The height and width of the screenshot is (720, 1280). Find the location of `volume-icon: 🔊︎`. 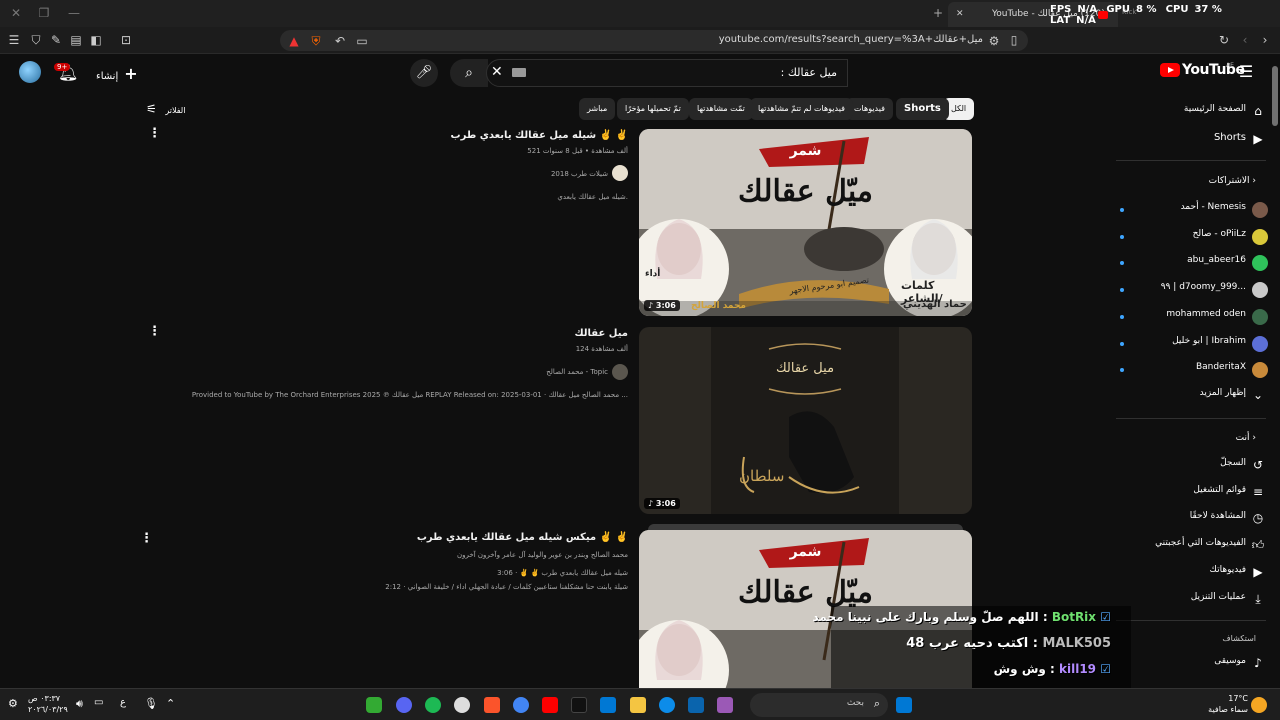

volume-icon: 🔊︎ is located at coordinates (84, 705).